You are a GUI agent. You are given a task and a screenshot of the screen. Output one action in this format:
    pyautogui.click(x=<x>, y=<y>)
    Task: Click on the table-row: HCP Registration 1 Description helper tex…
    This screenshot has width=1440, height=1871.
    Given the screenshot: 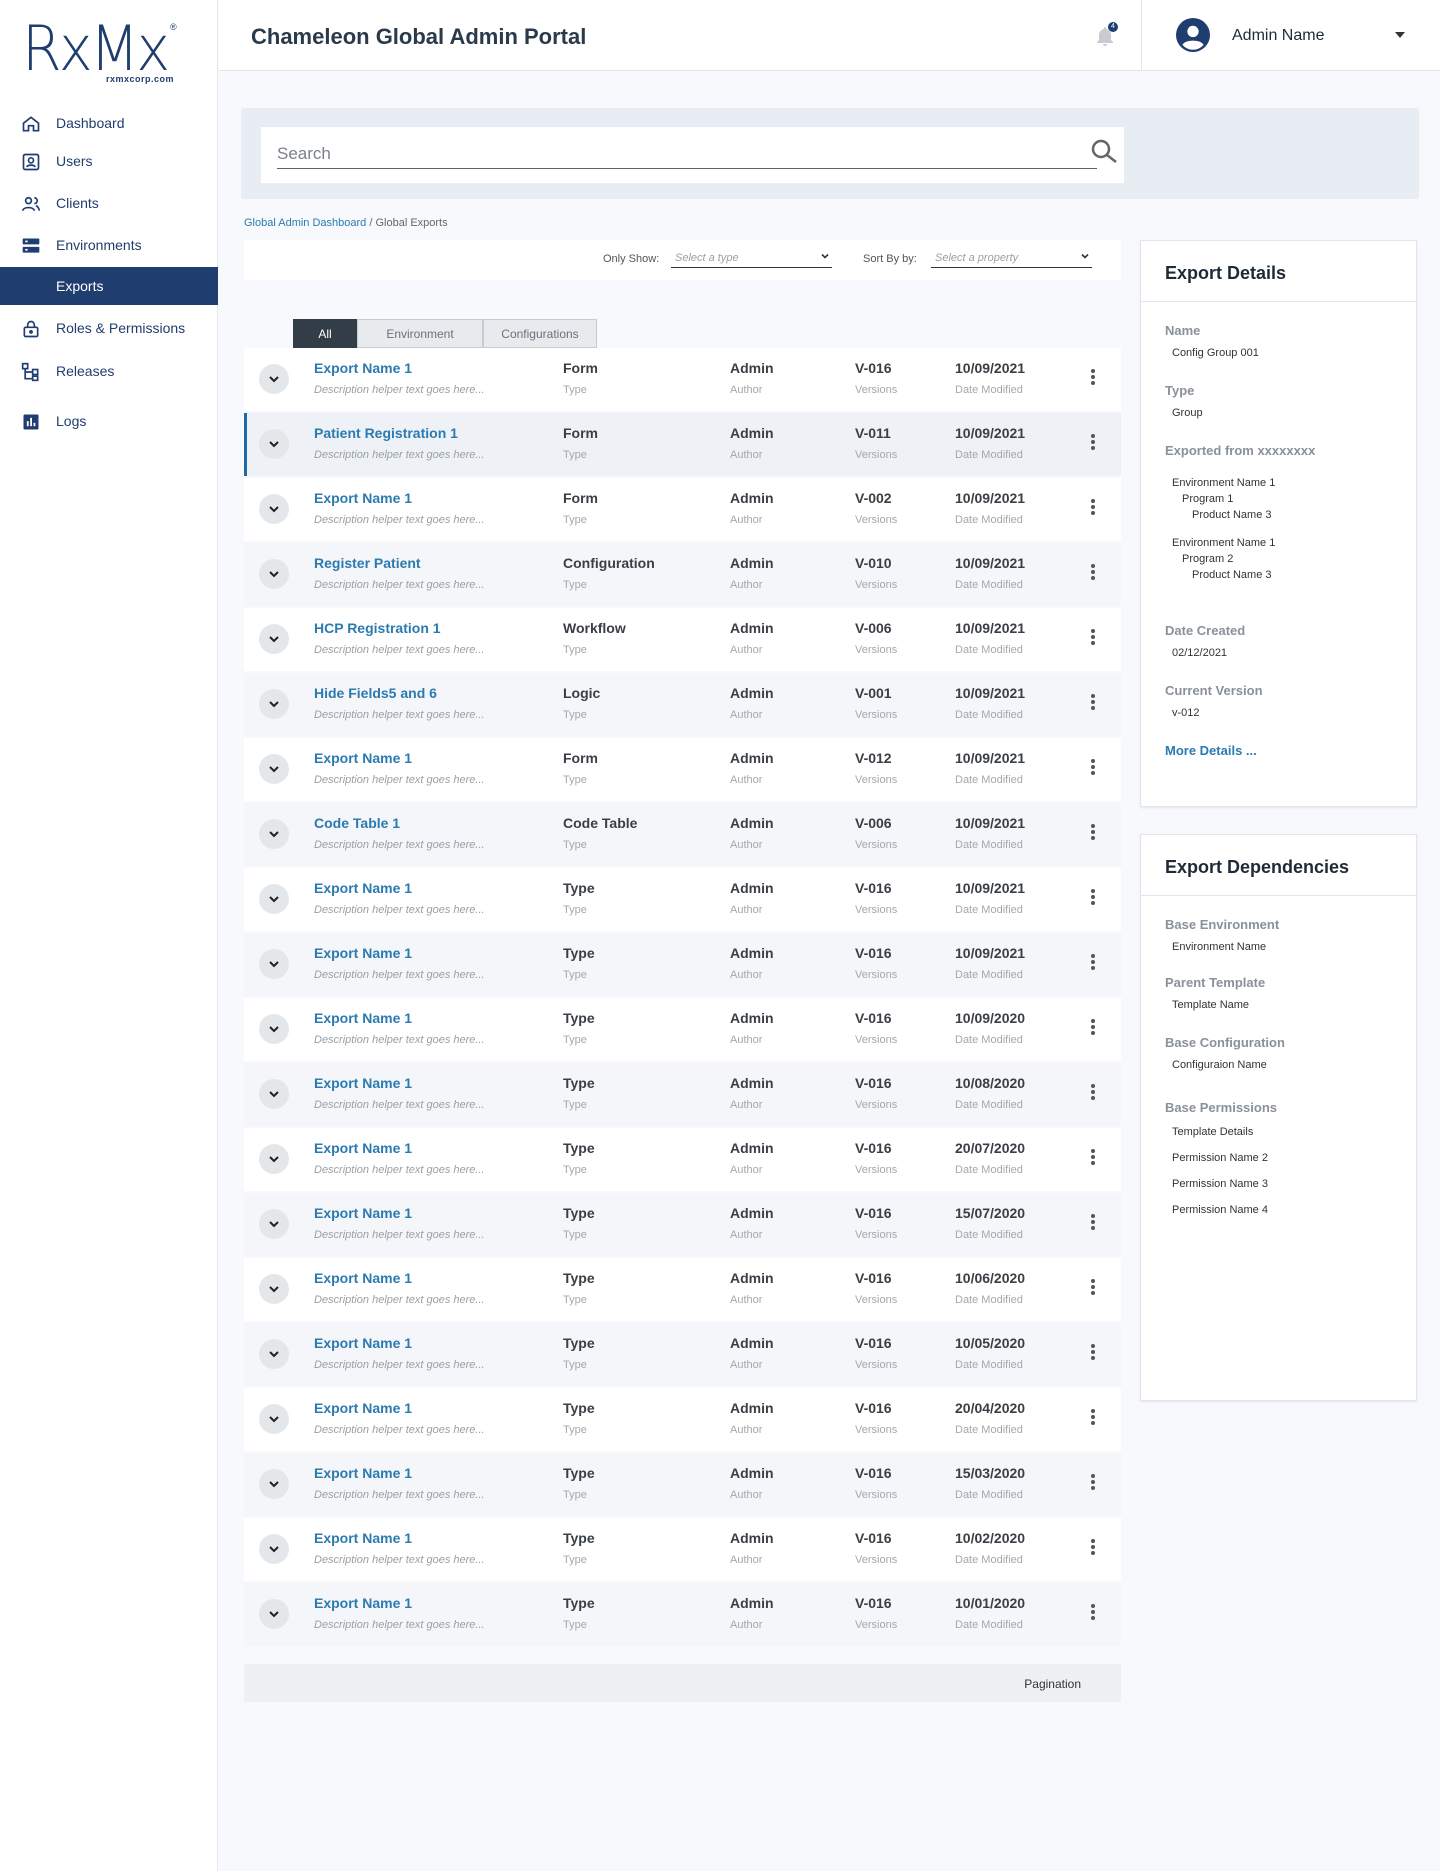 What is the action you would take?
    pyautogui.click(x=682, y=639)
    